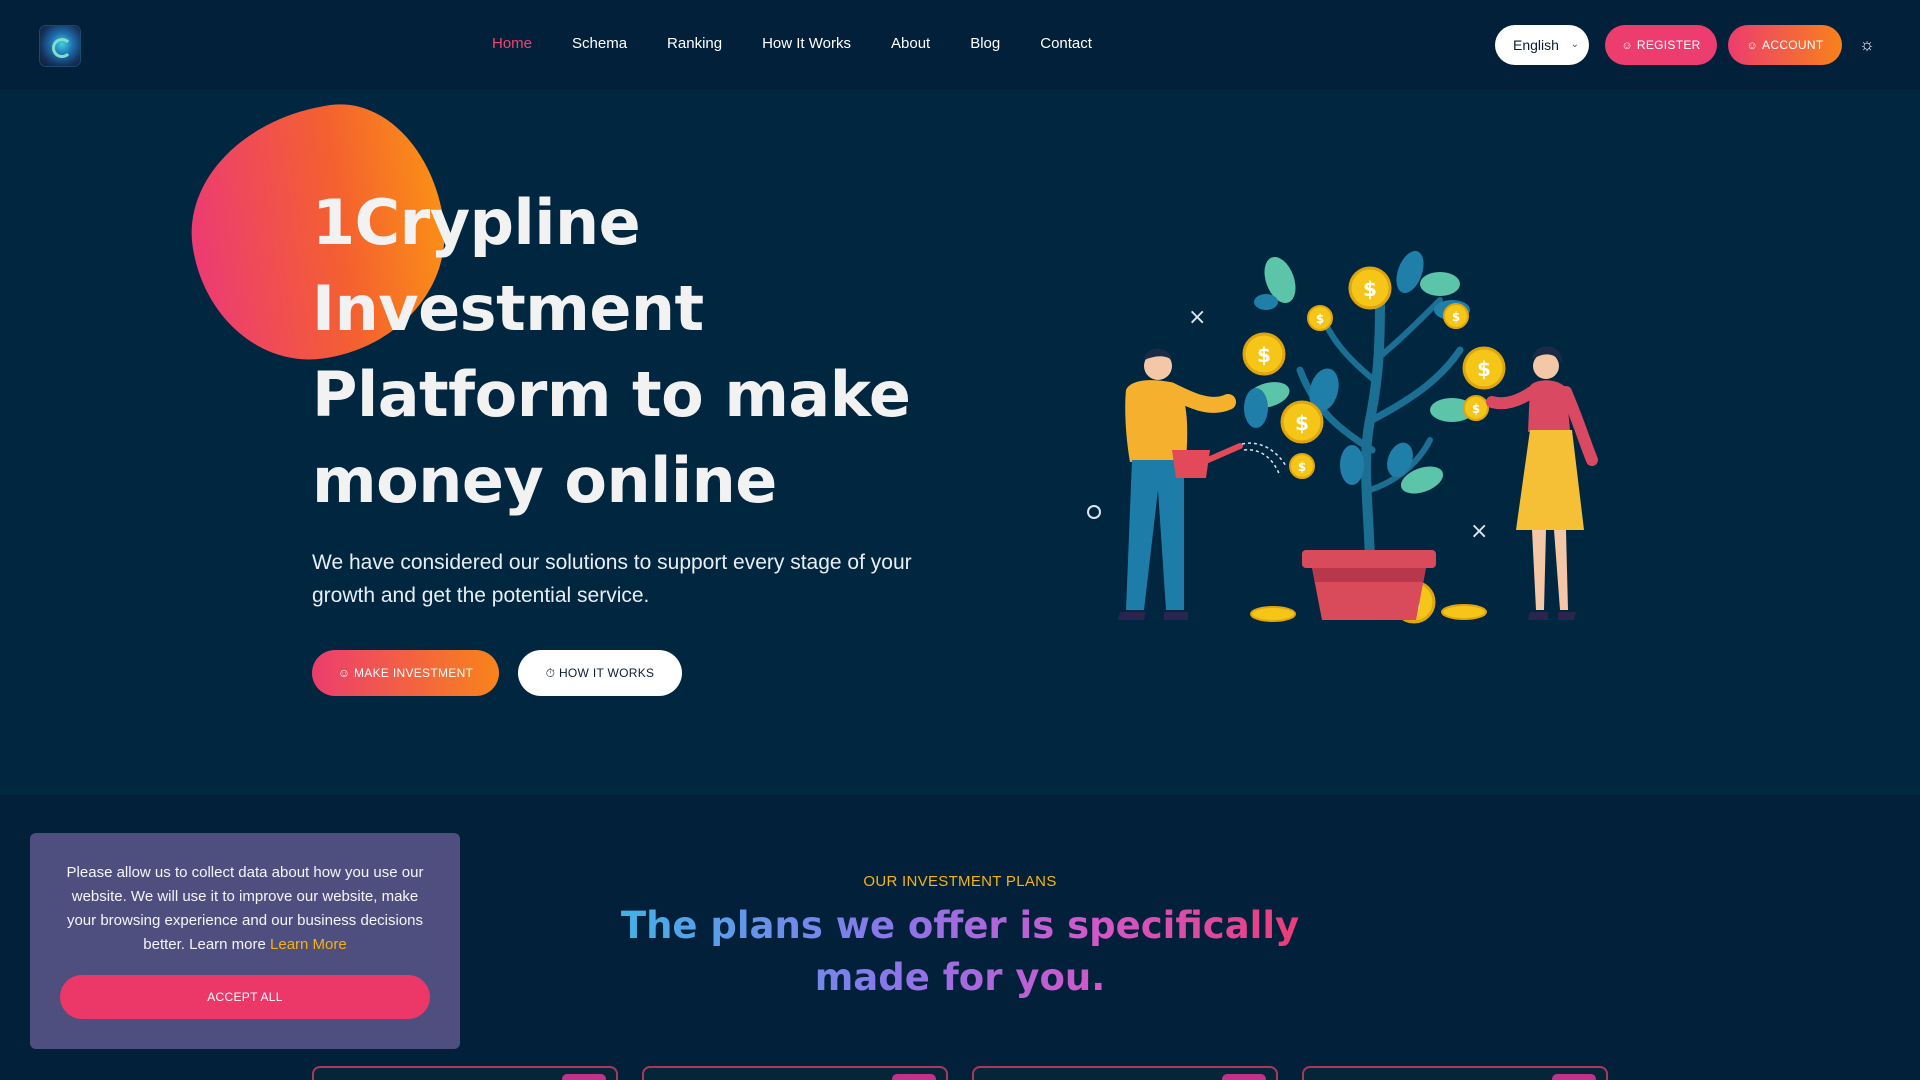 The height and width of the screenshot is (1080, 1920). Describe the element at coordinates (1536, 45) in the screenshot. I see `language-value: English` at that location.